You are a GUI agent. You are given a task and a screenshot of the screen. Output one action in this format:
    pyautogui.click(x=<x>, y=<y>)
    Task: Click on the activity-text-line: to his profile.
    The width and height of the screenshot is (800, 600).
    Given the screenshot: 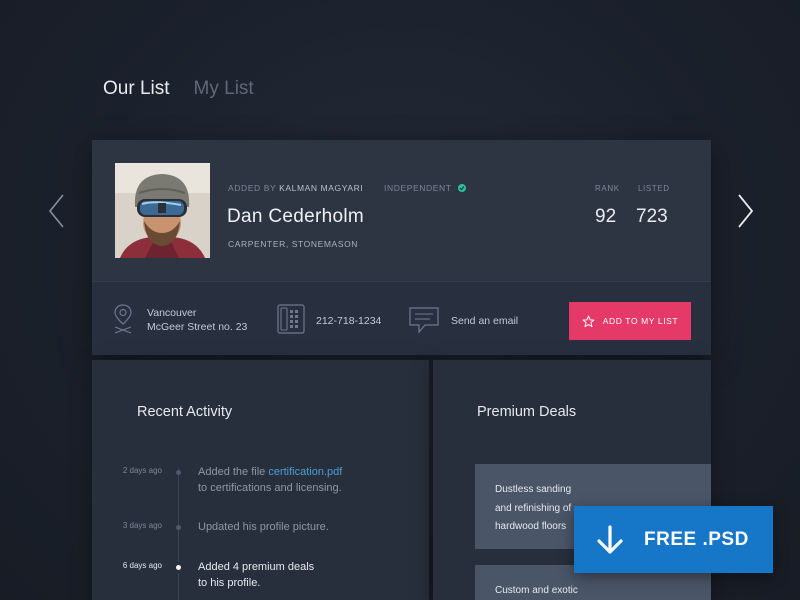 What is the action you would take?
    pyautogui.click(x=229, y=583)
    